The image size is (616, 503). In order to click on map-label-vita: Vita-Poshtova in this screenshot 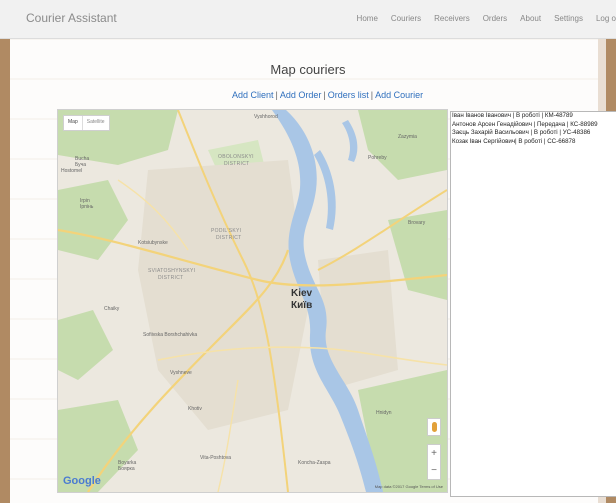, I will do `click(216, 458)`.